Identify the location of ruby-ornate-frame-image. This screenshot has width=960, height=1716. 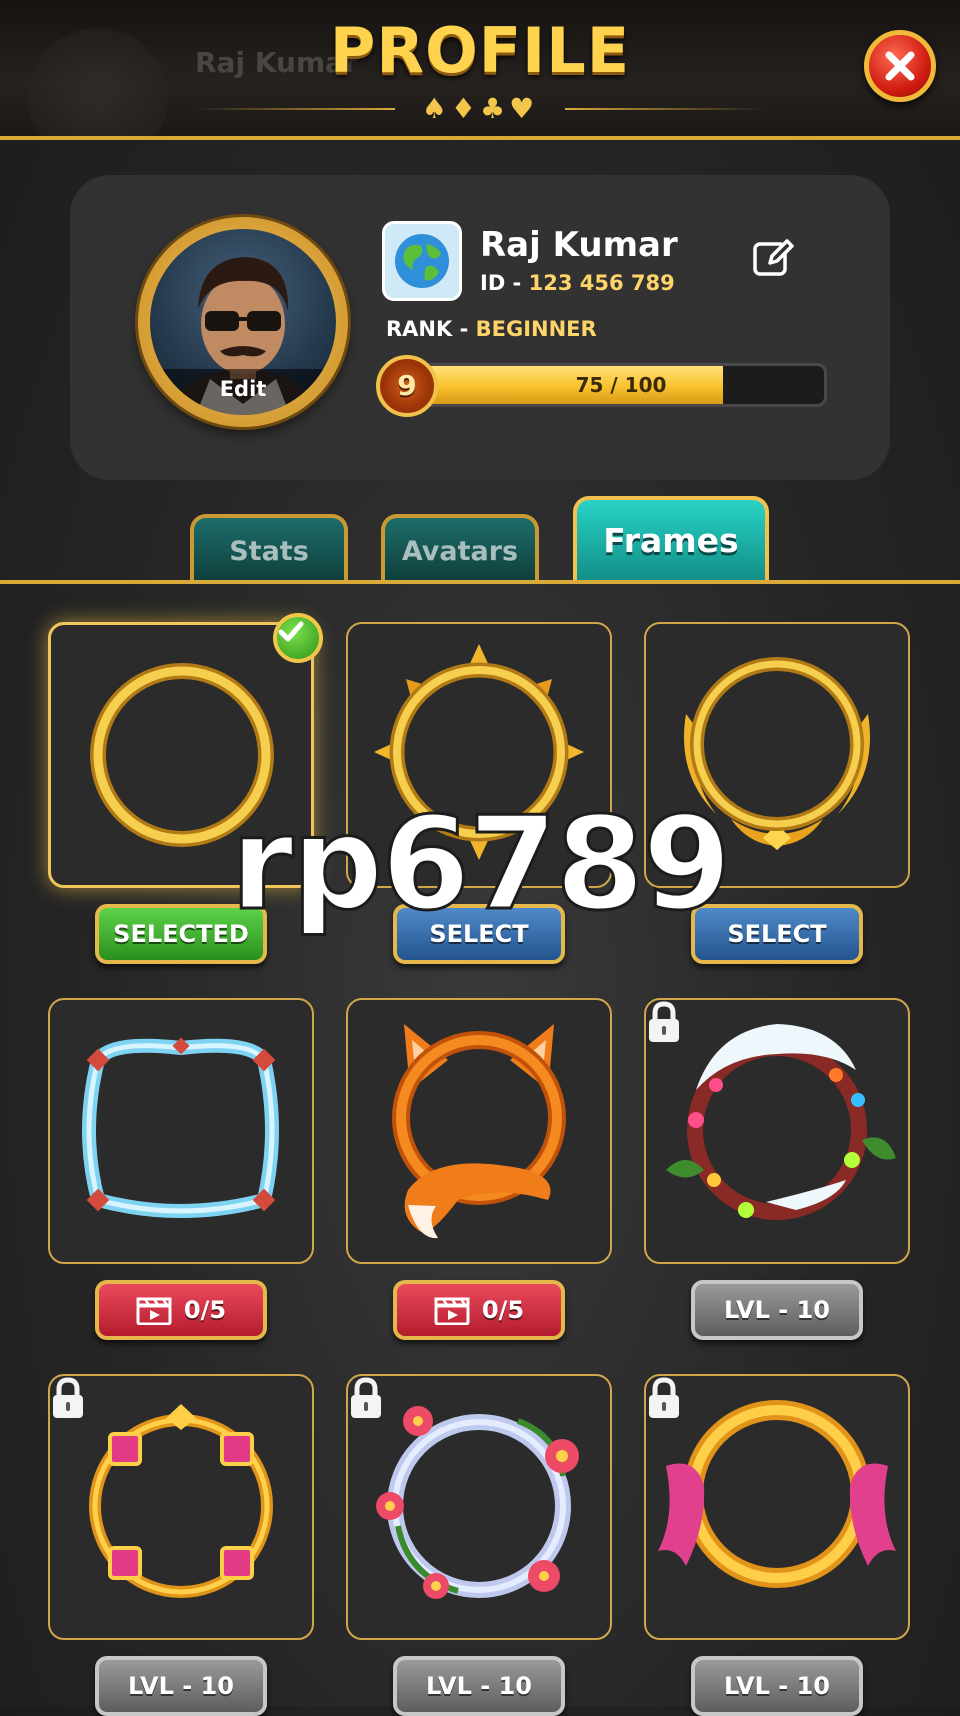
(181, 1501).